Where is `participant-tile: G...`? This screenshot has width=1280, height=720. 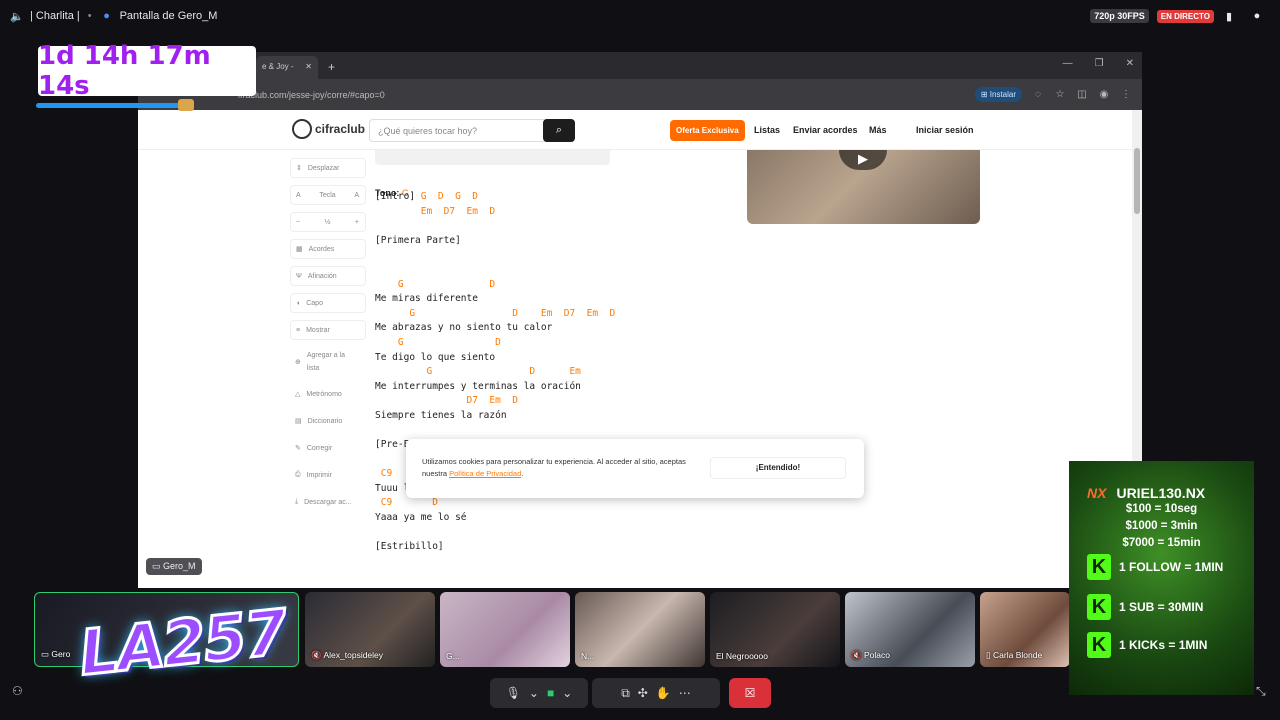
participant-tile: G... is located at coordinates (505, 629).